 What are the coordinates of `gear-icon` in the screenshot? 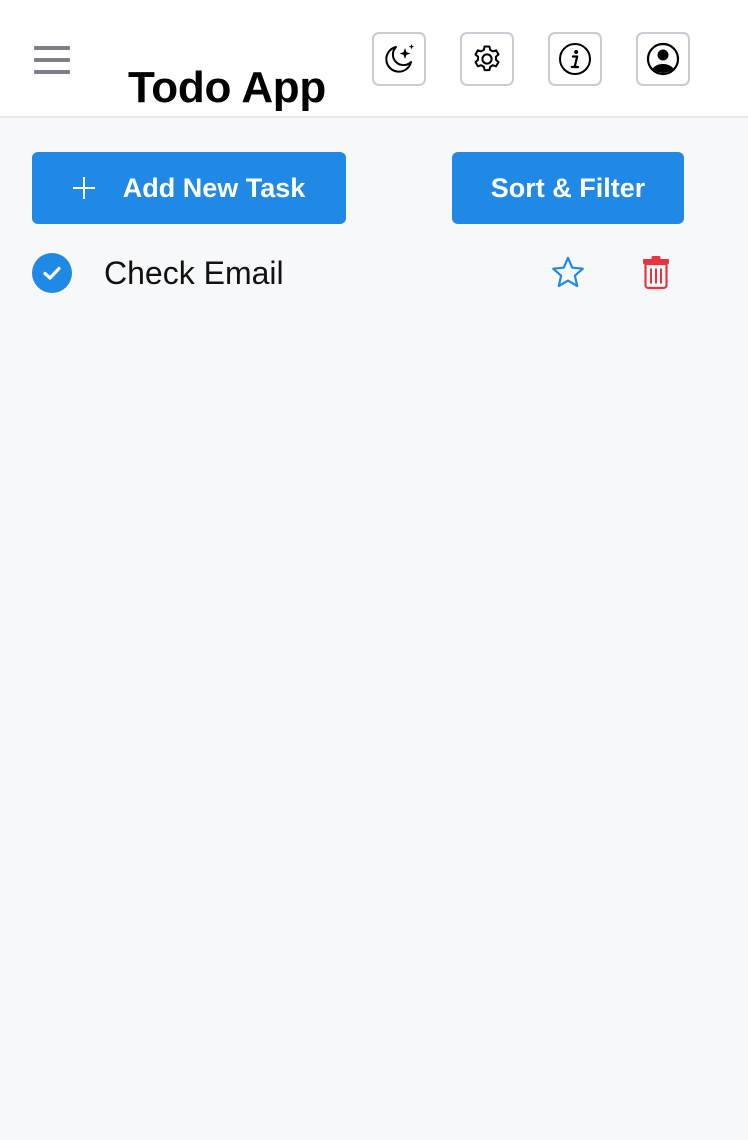 It's located at (487, 58).